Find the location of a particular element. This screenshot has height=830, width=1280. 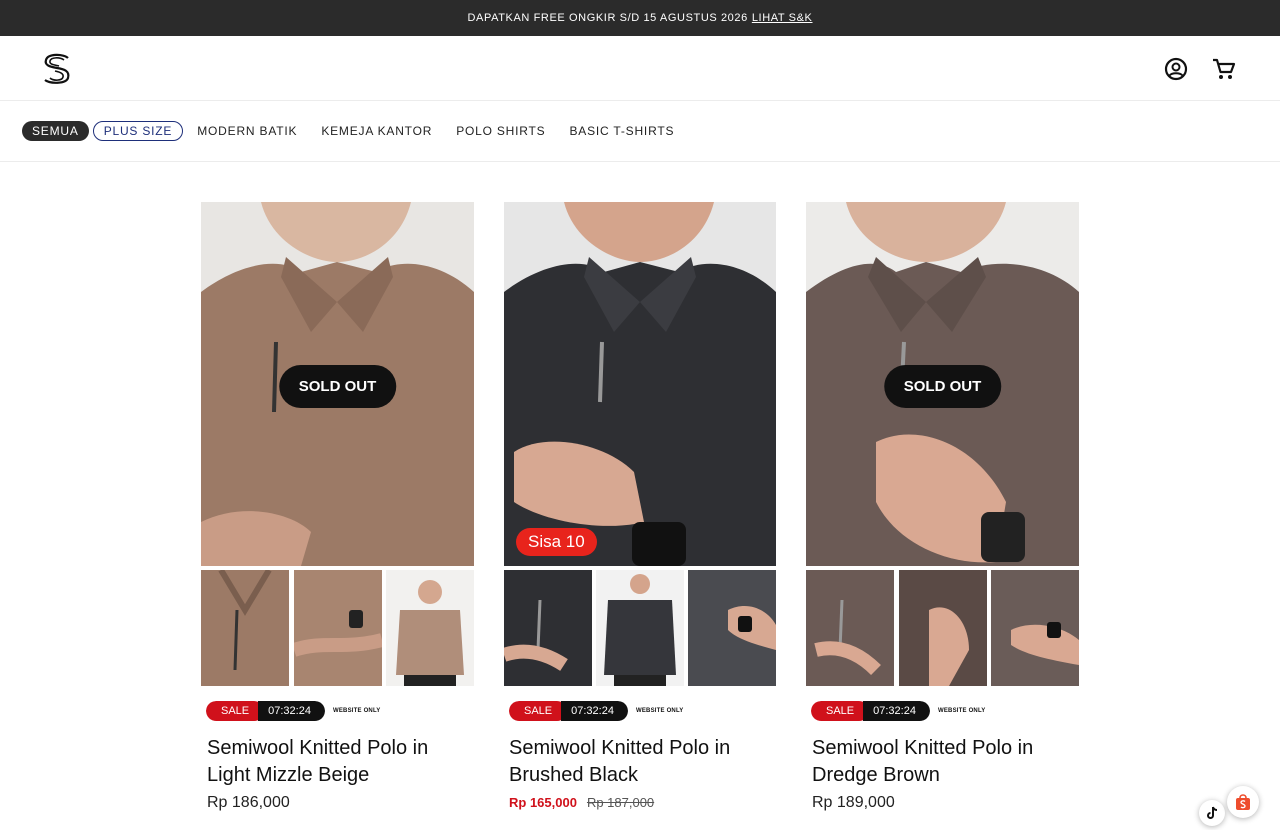

cart-icon is located at coordinates (1224, 69).